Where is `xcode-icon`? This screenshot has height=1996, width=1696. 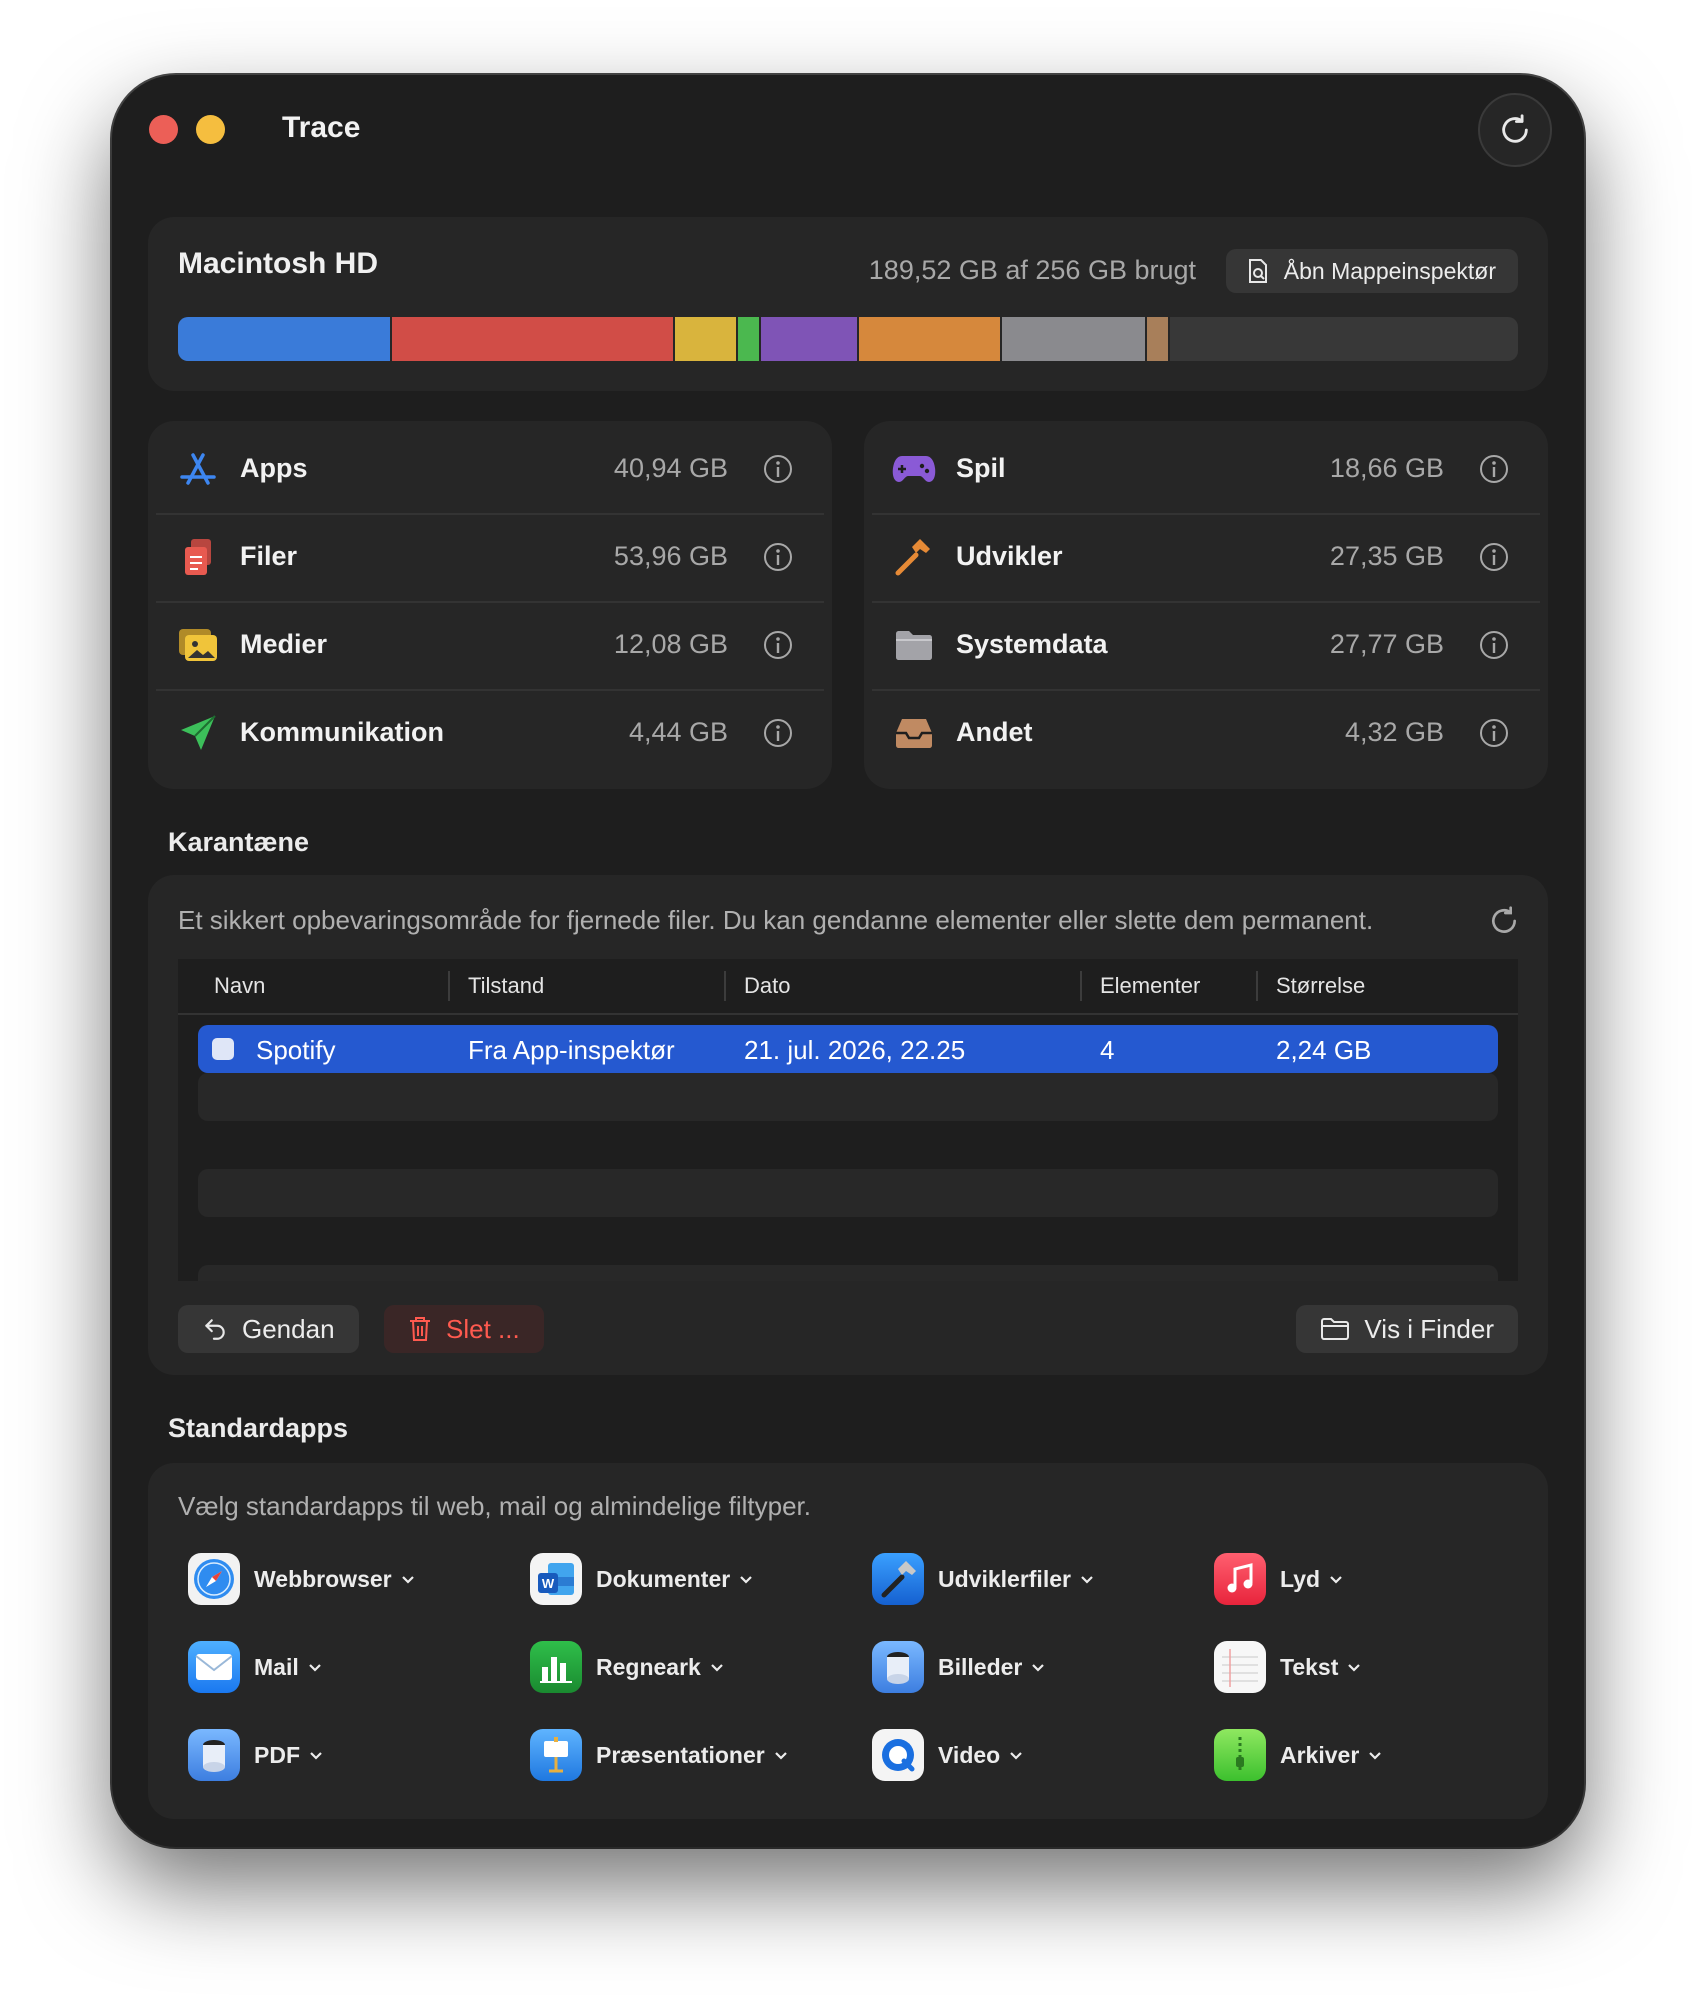 xcode-icon is located at coordinates (898, 1579).